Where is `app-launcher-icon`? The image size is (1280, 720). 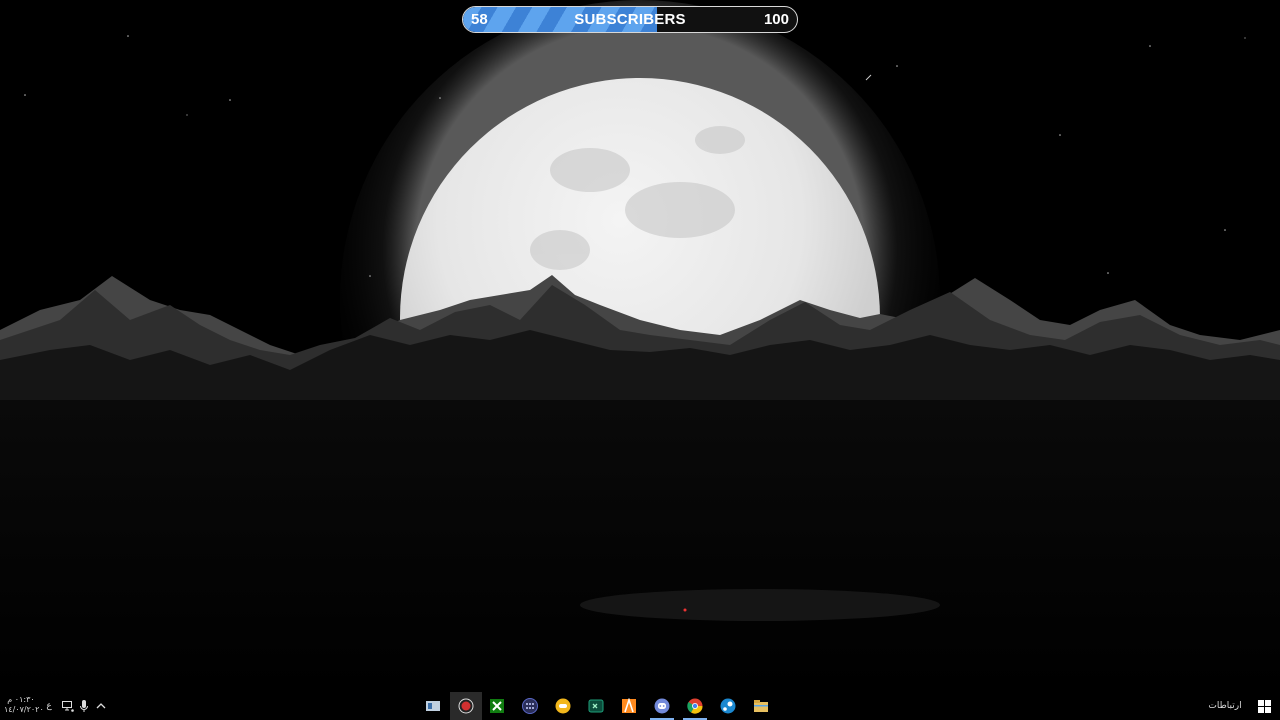 app-launcher-icon is located at coordinates (530, 706).